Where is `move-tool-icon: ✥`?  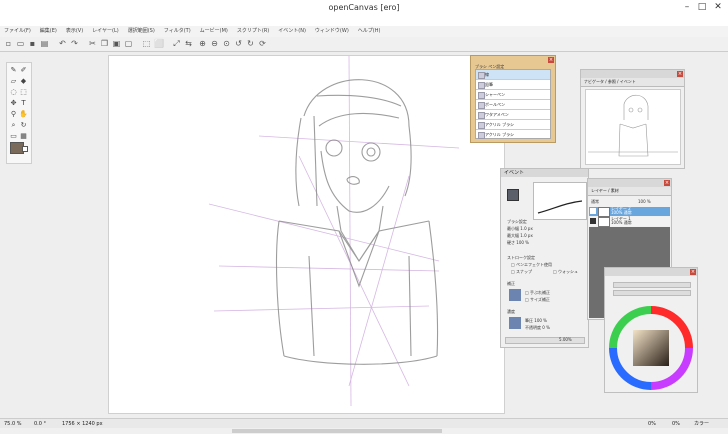 move-tool-icon: ✥ is located at coordinates (13, 103).